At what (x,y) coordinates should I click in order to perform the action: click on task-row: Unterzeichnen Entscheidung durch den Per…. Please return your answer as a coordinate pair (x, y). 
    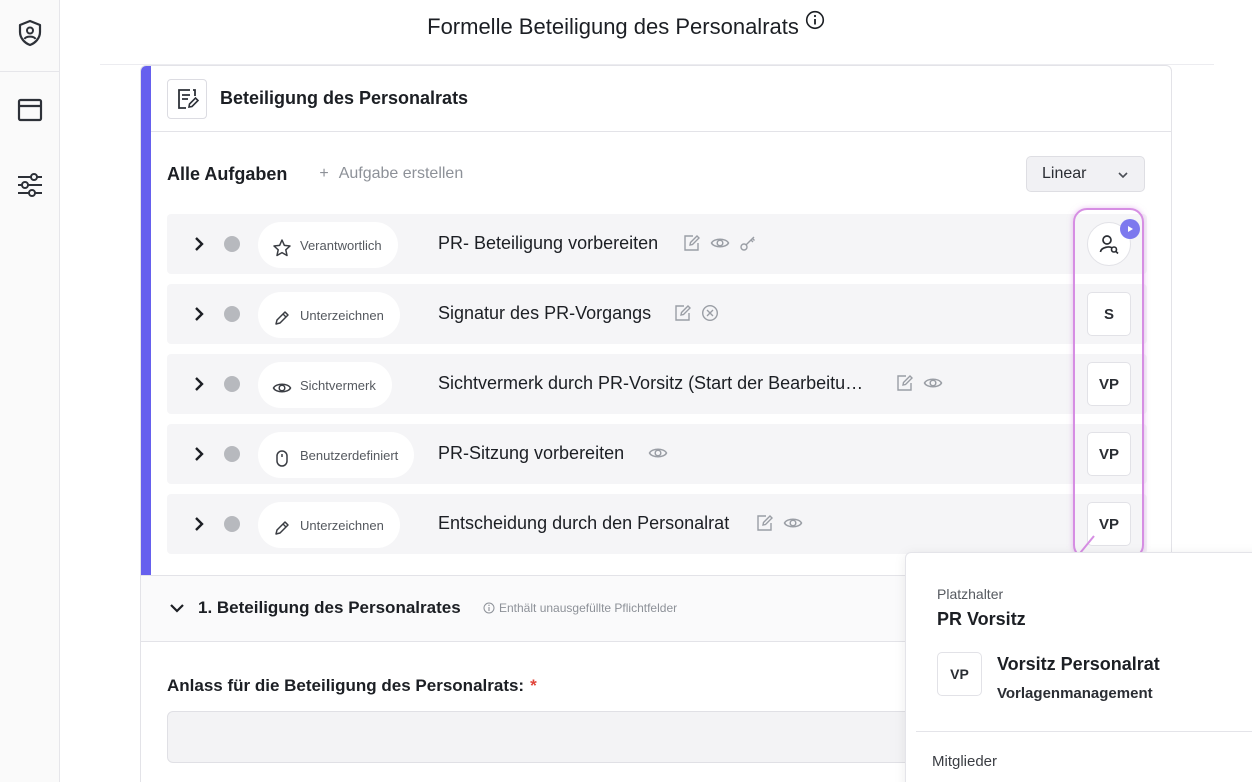
    Looking at the image, I should click on (657, 524).